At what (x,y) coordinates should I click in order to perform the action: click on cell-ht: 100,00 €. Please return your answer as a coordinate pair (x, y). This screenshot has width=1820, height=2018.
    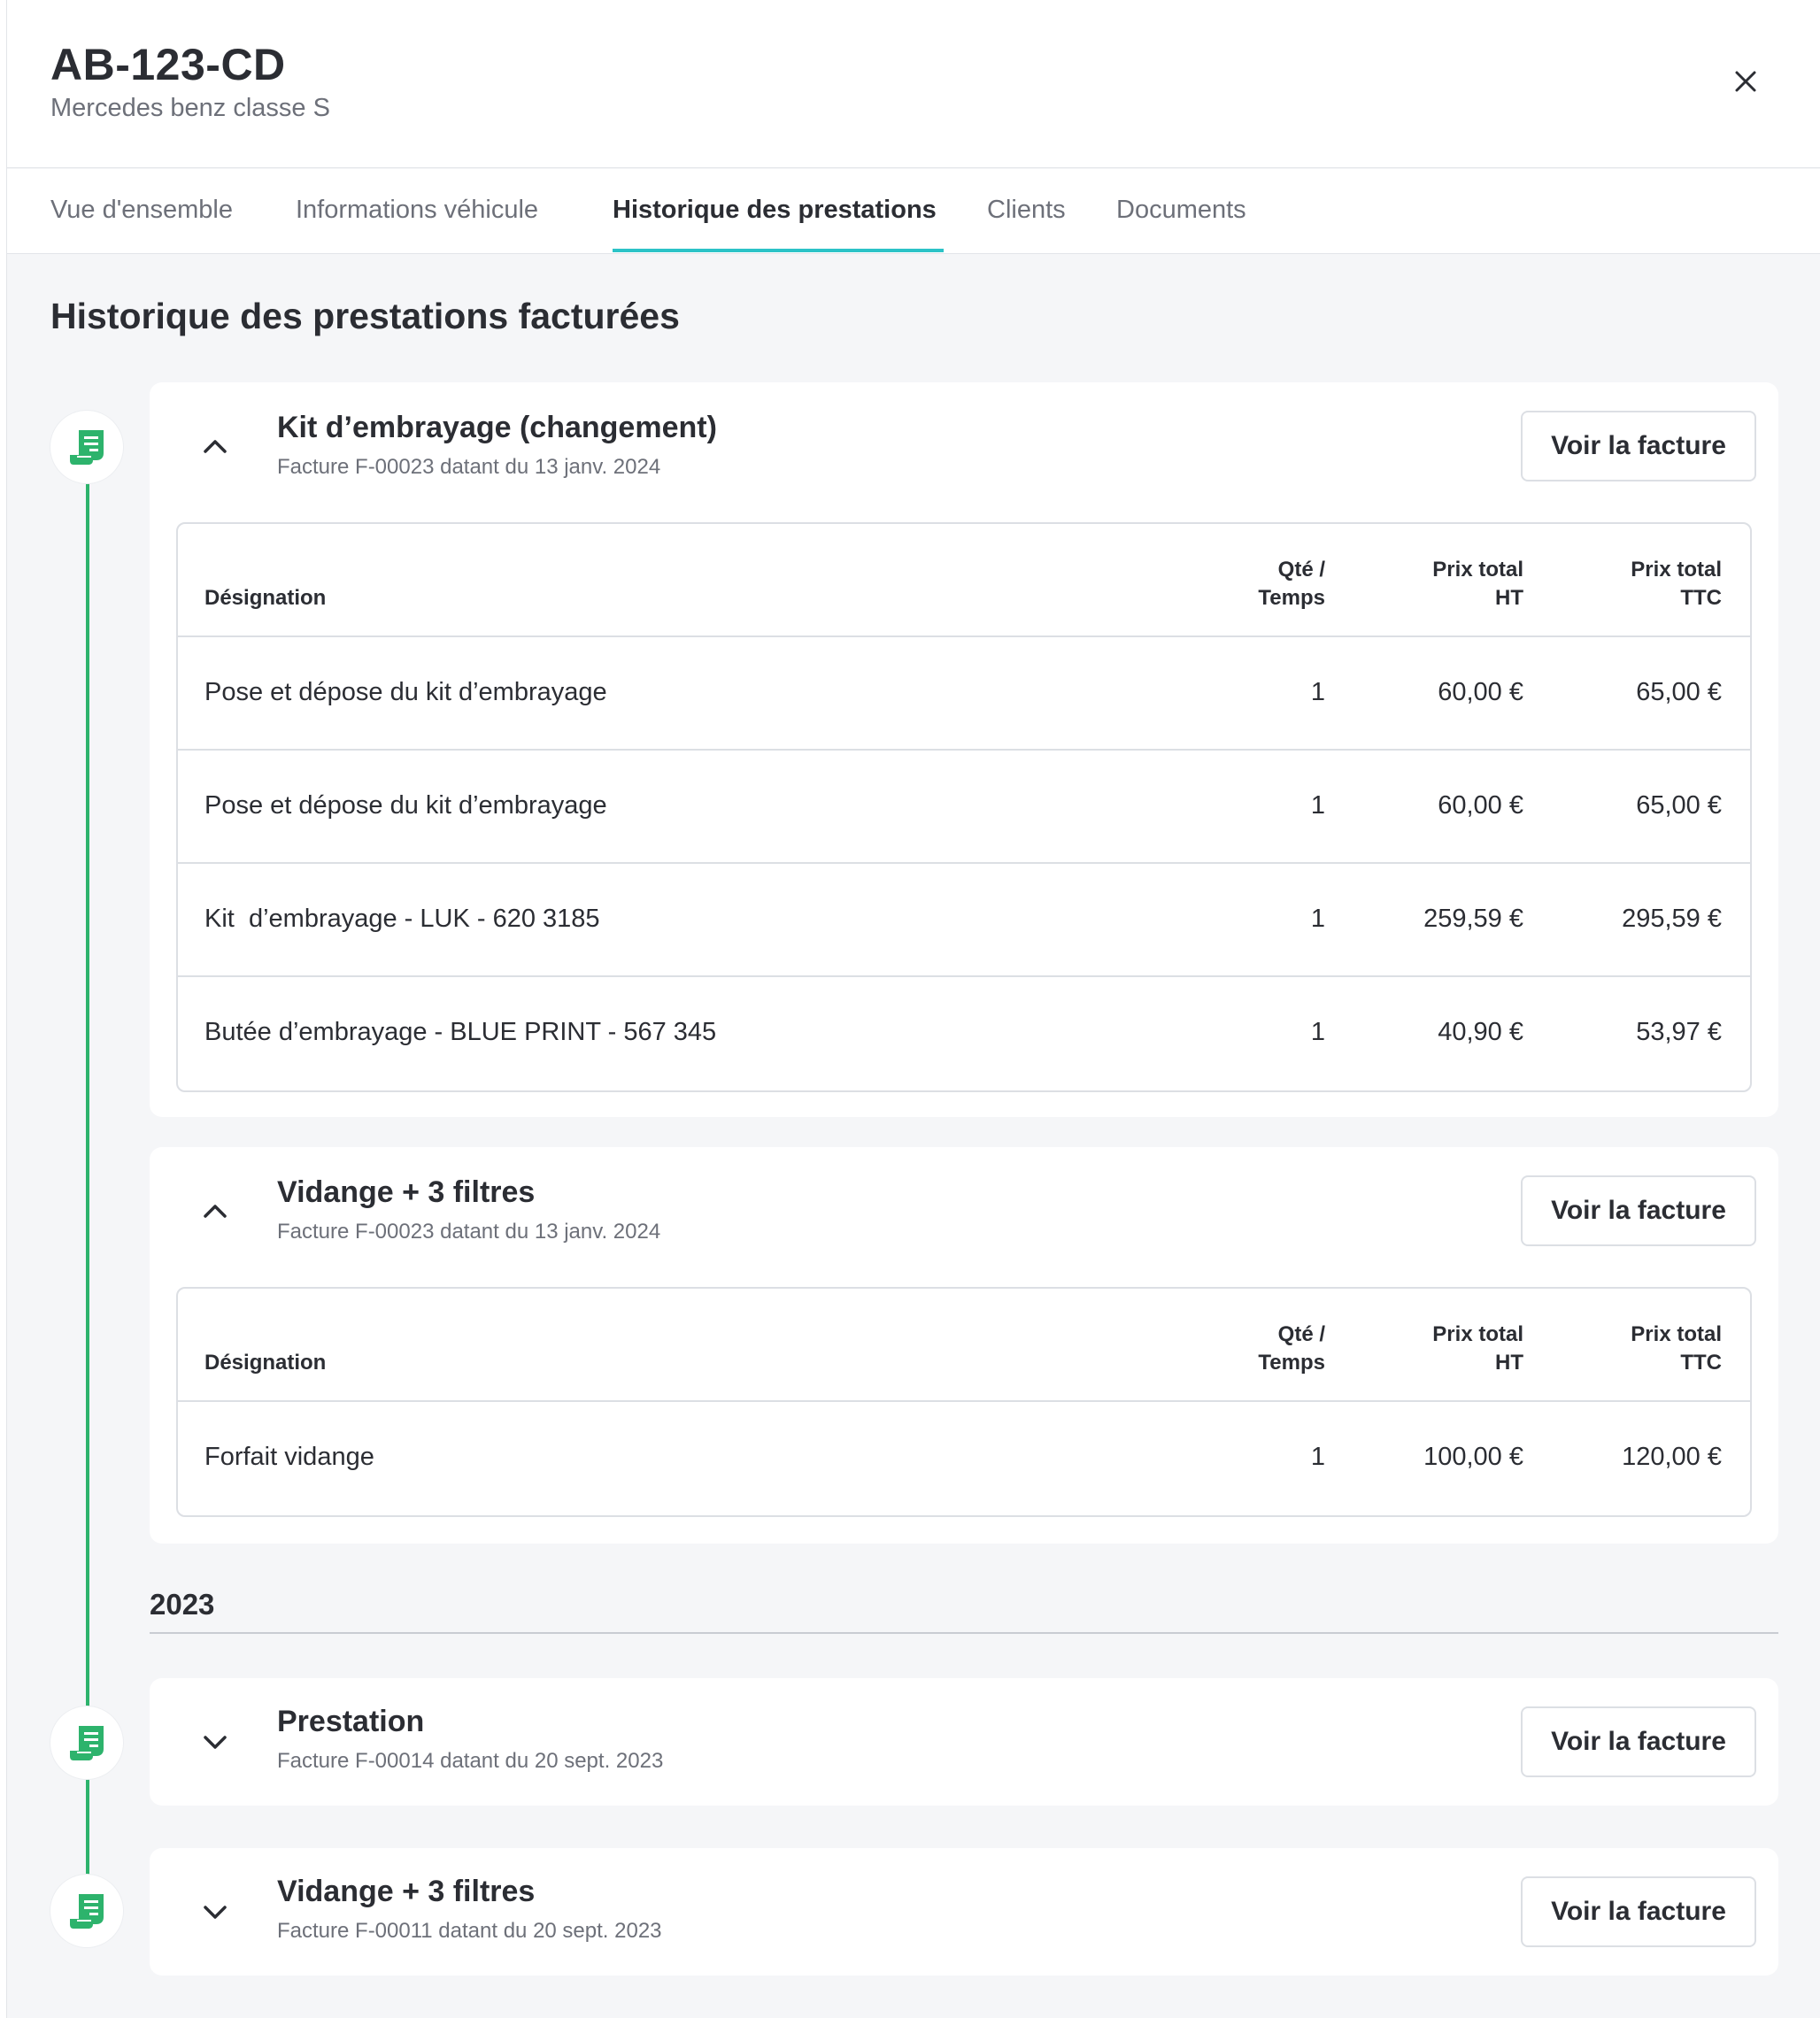
    Looking at the image, I should click on (1473, 1457).